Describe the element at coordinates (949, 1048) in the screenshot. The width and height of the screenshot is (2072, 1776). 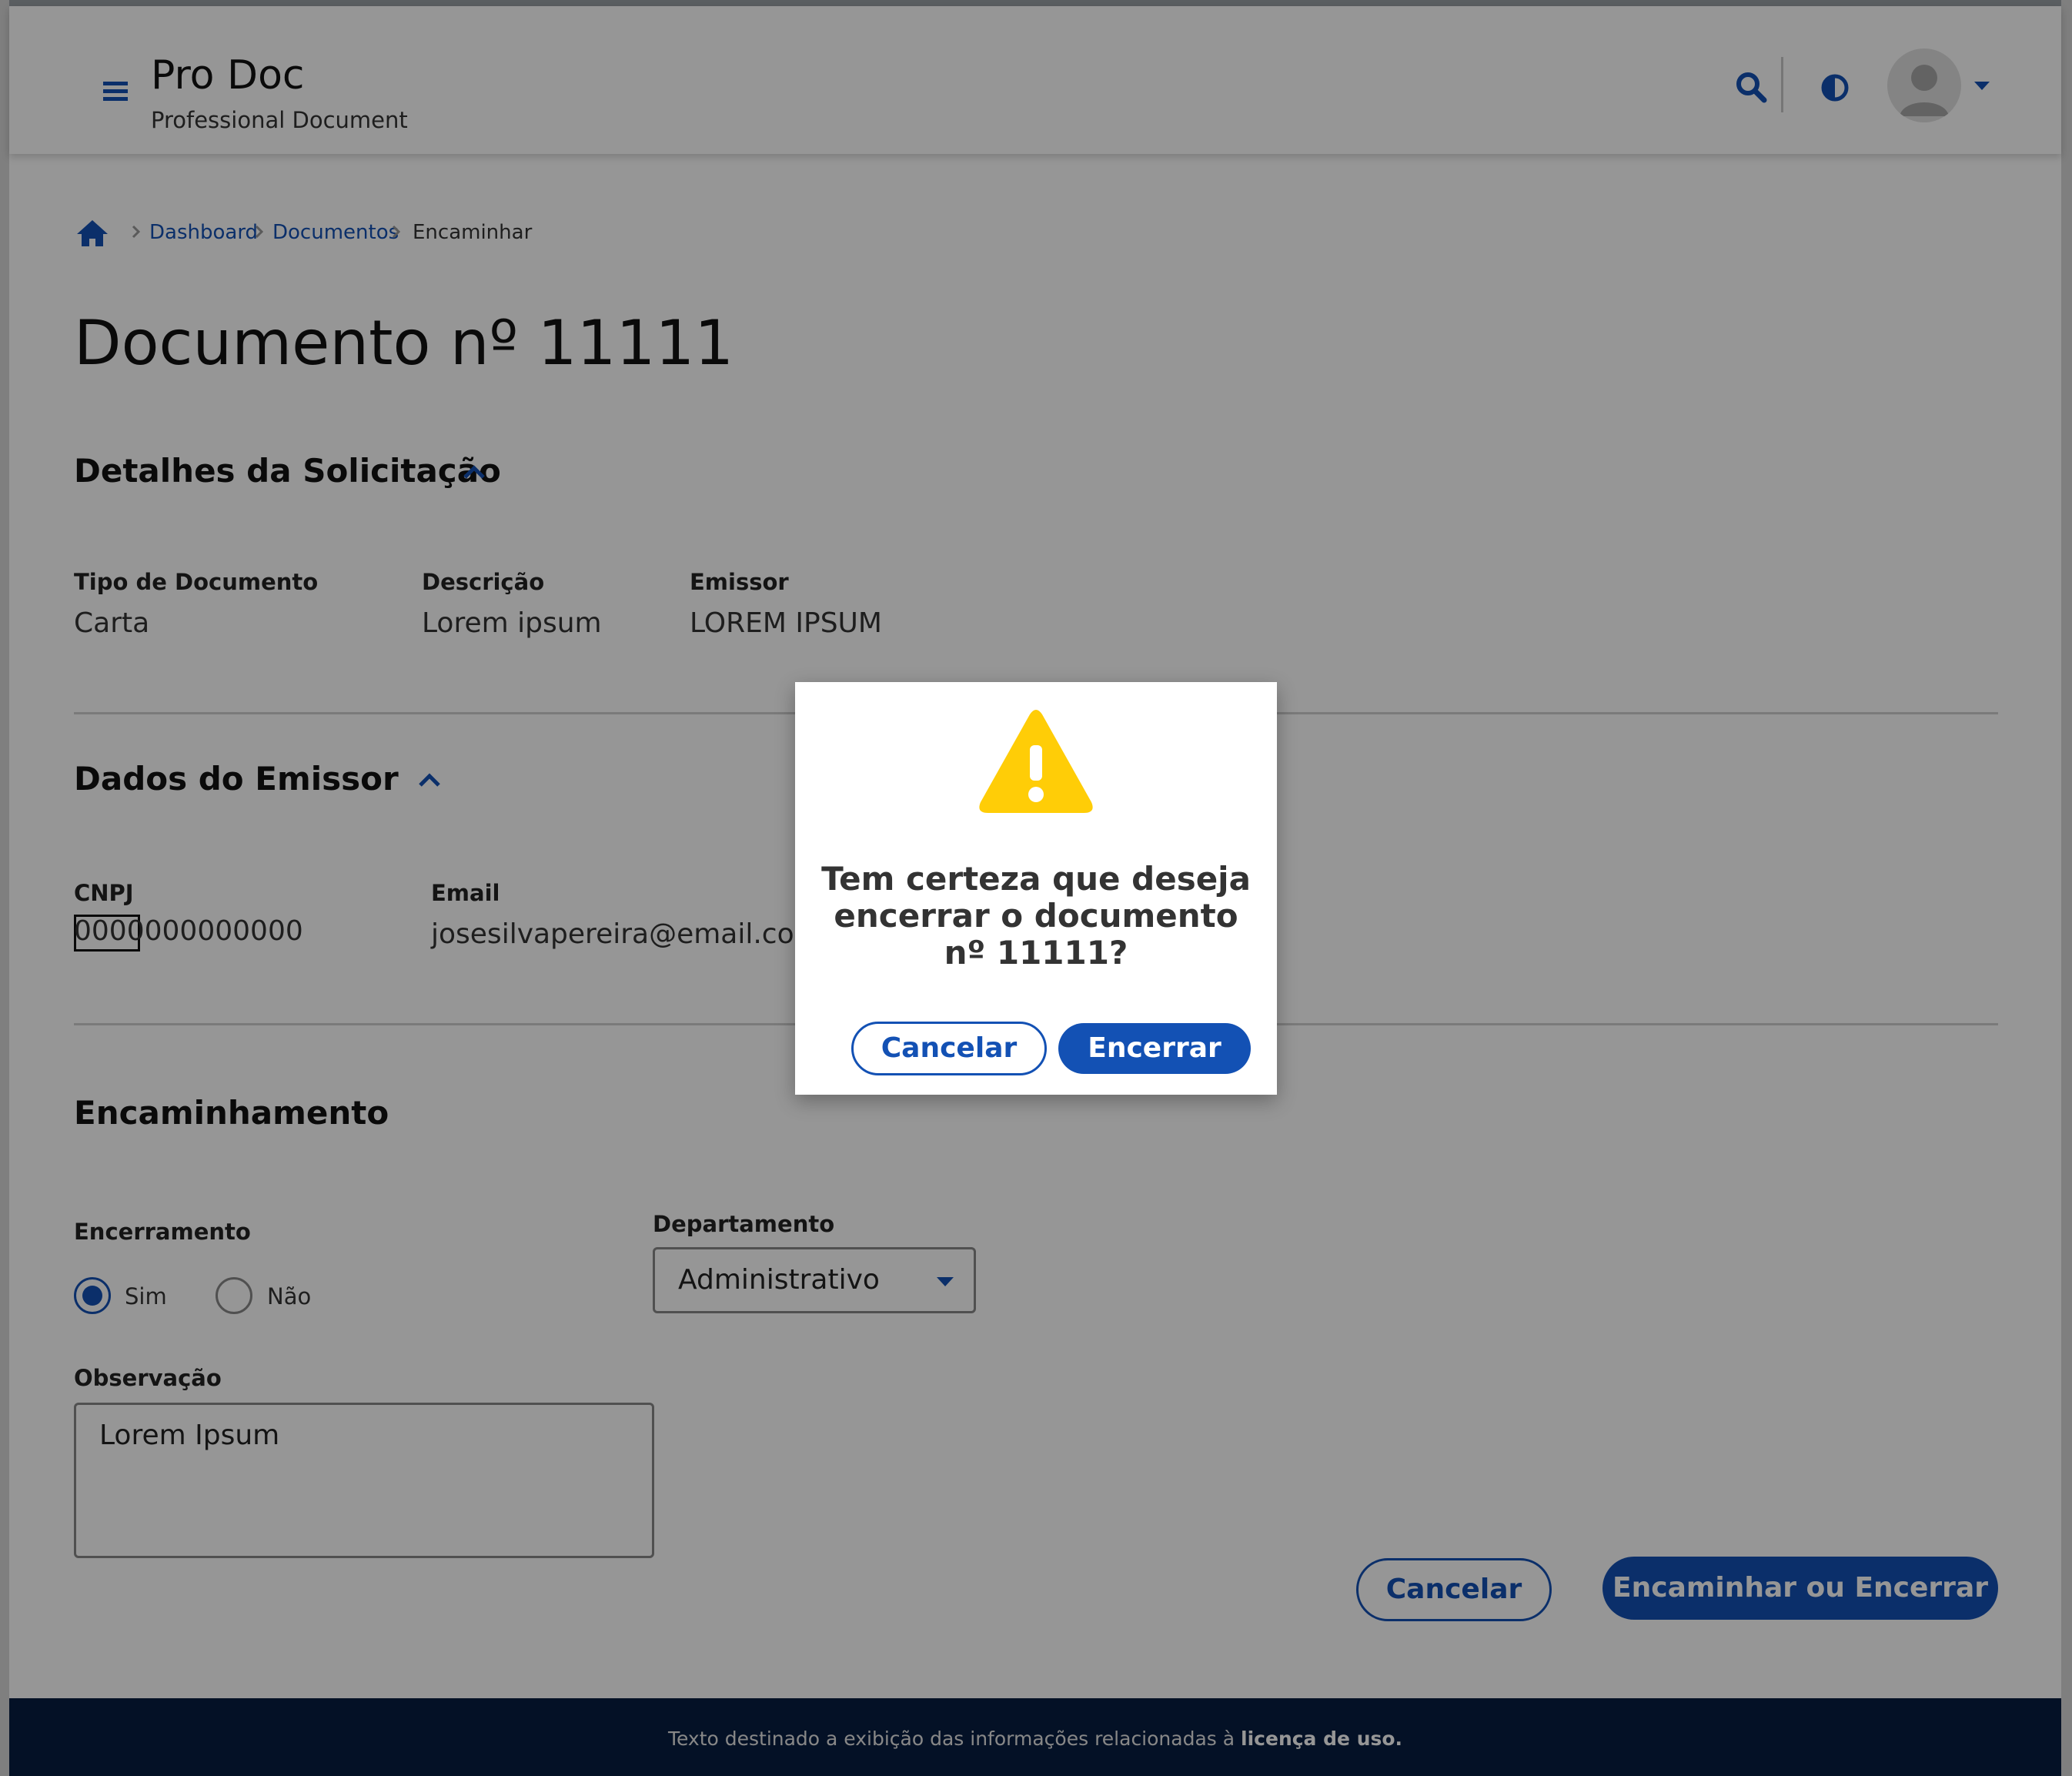
I see `dialog-cancel-button: Cancelar` at that location.